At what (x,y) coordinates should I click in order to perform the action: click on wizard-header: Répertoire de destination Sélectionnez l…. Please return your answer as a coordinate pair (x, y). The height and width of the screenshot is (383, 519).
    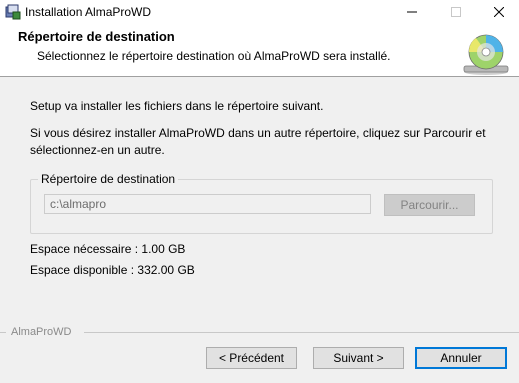
    Looking at the image, I should click on (259, 50).